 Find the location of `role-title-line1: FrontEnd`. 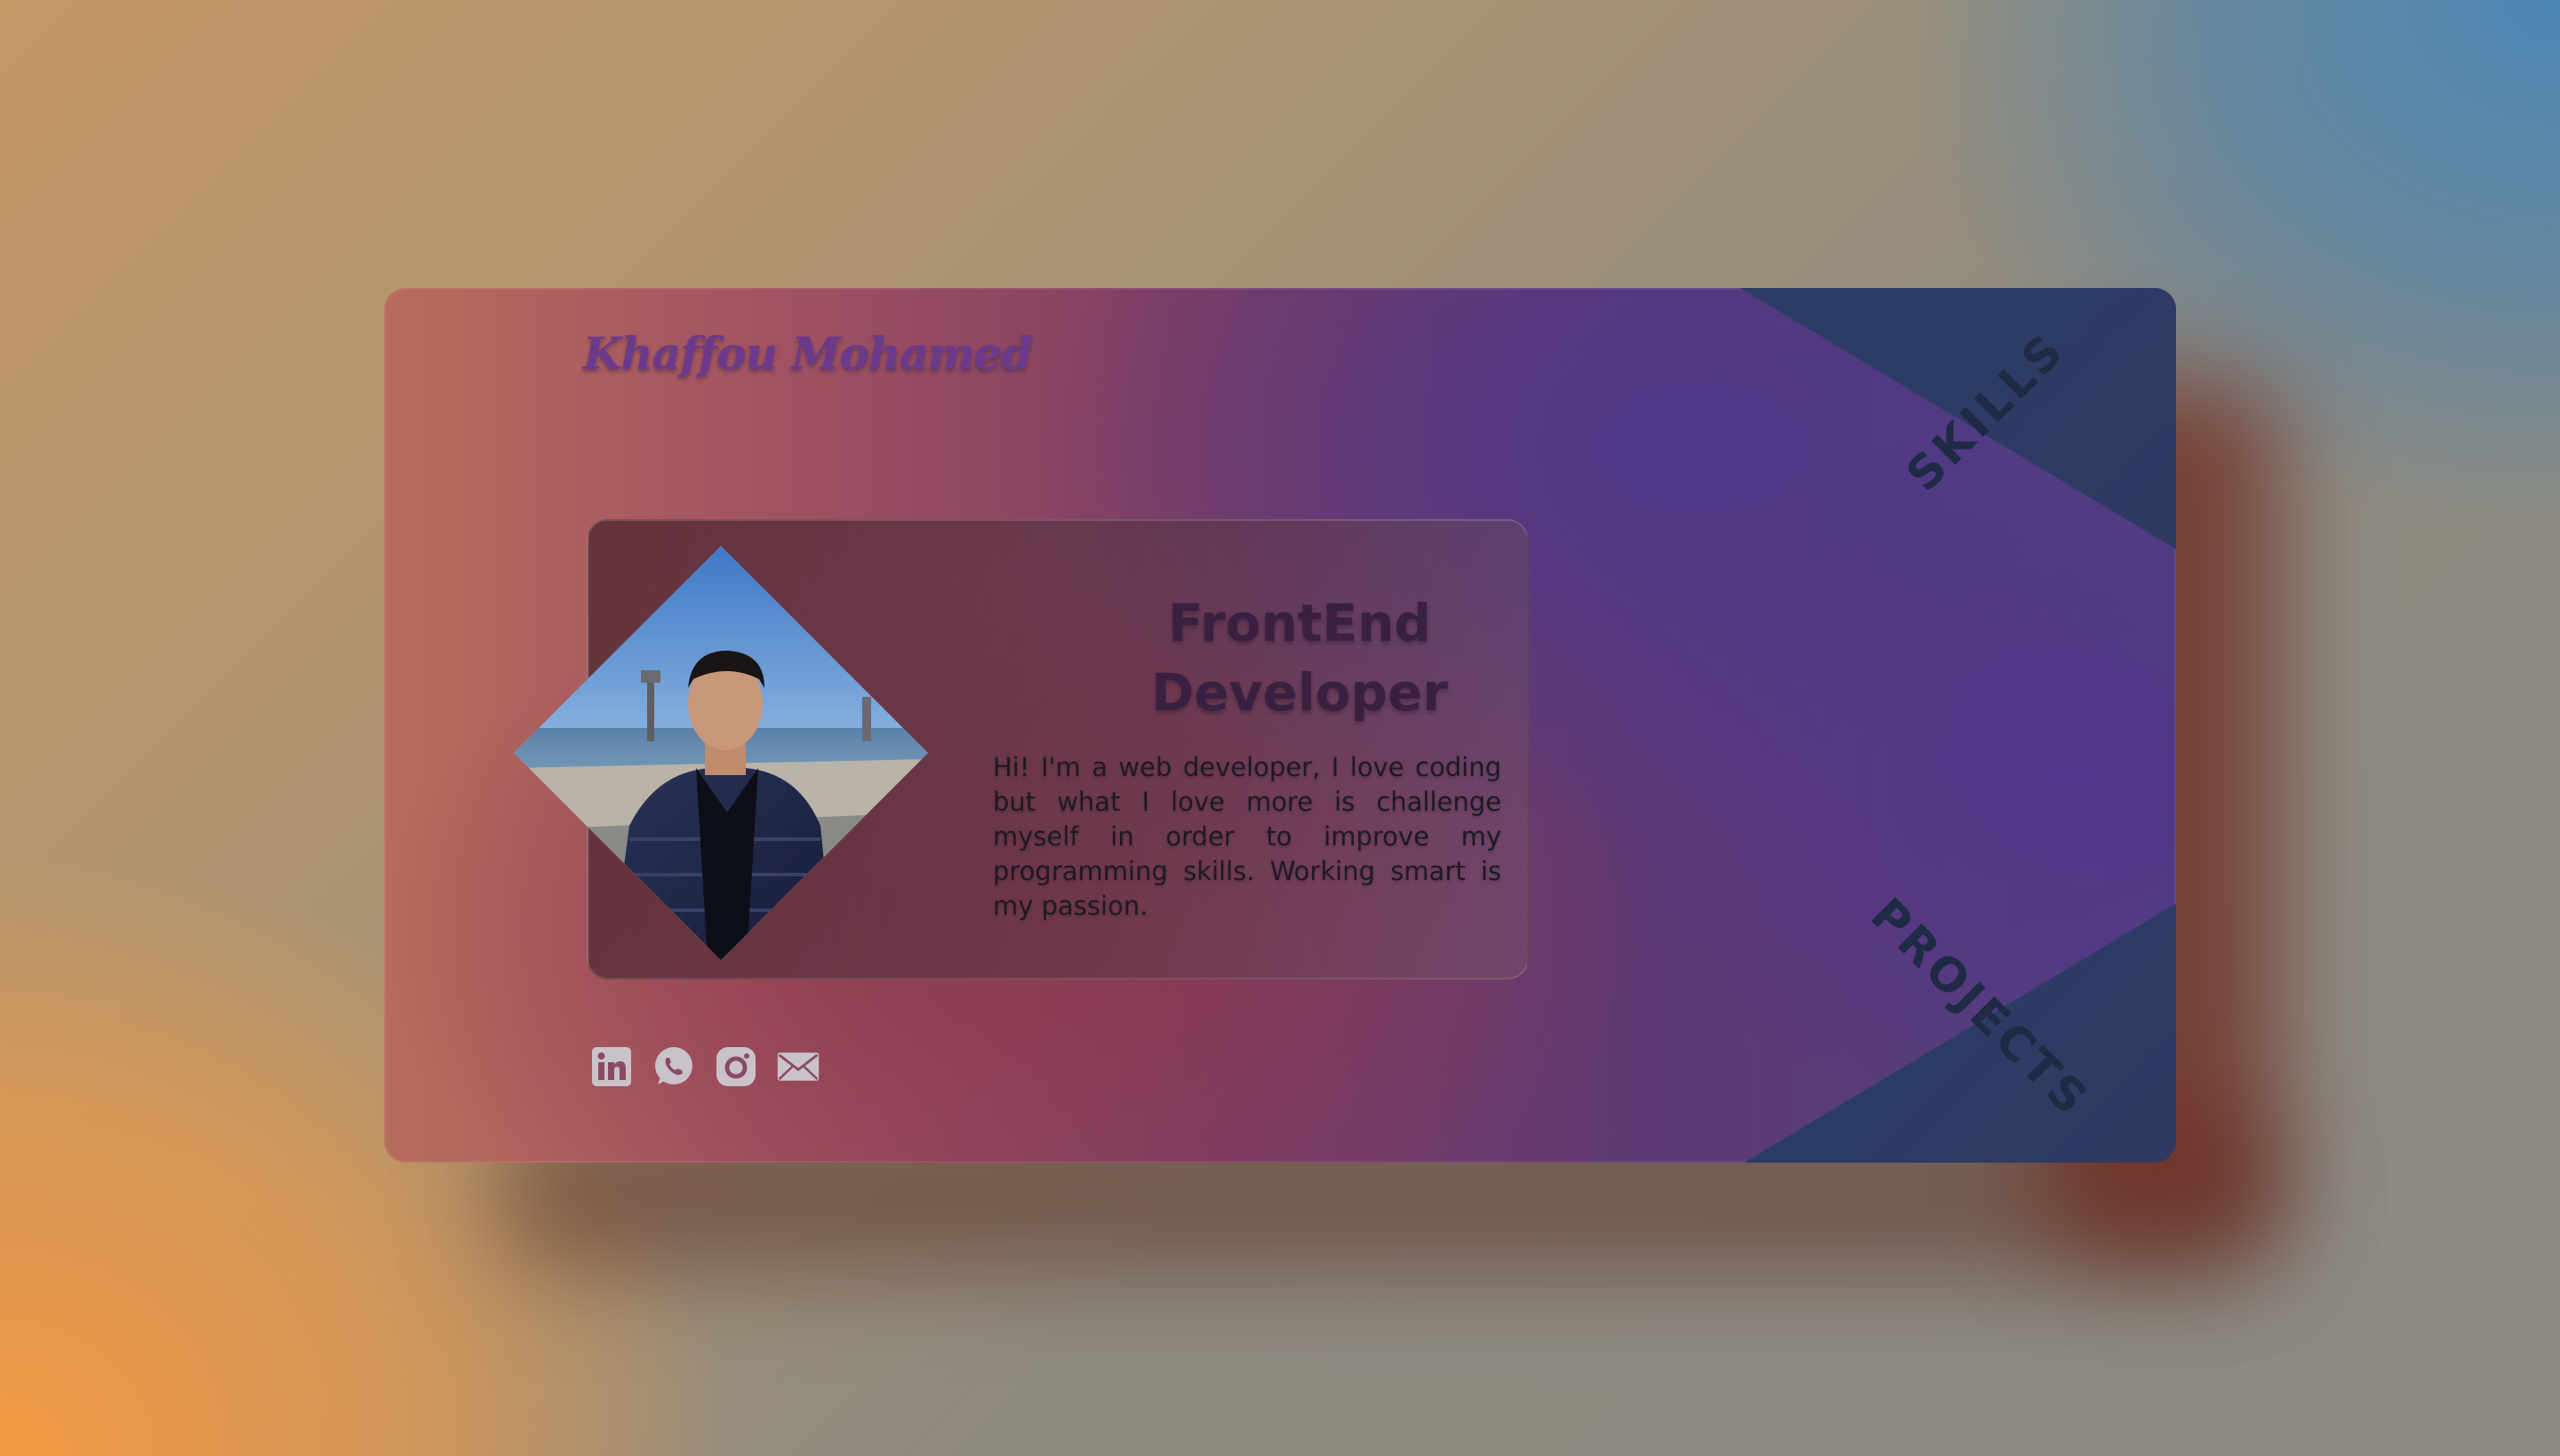

role-title-line1: FrontEnd is located at coordinates (1299, 623).